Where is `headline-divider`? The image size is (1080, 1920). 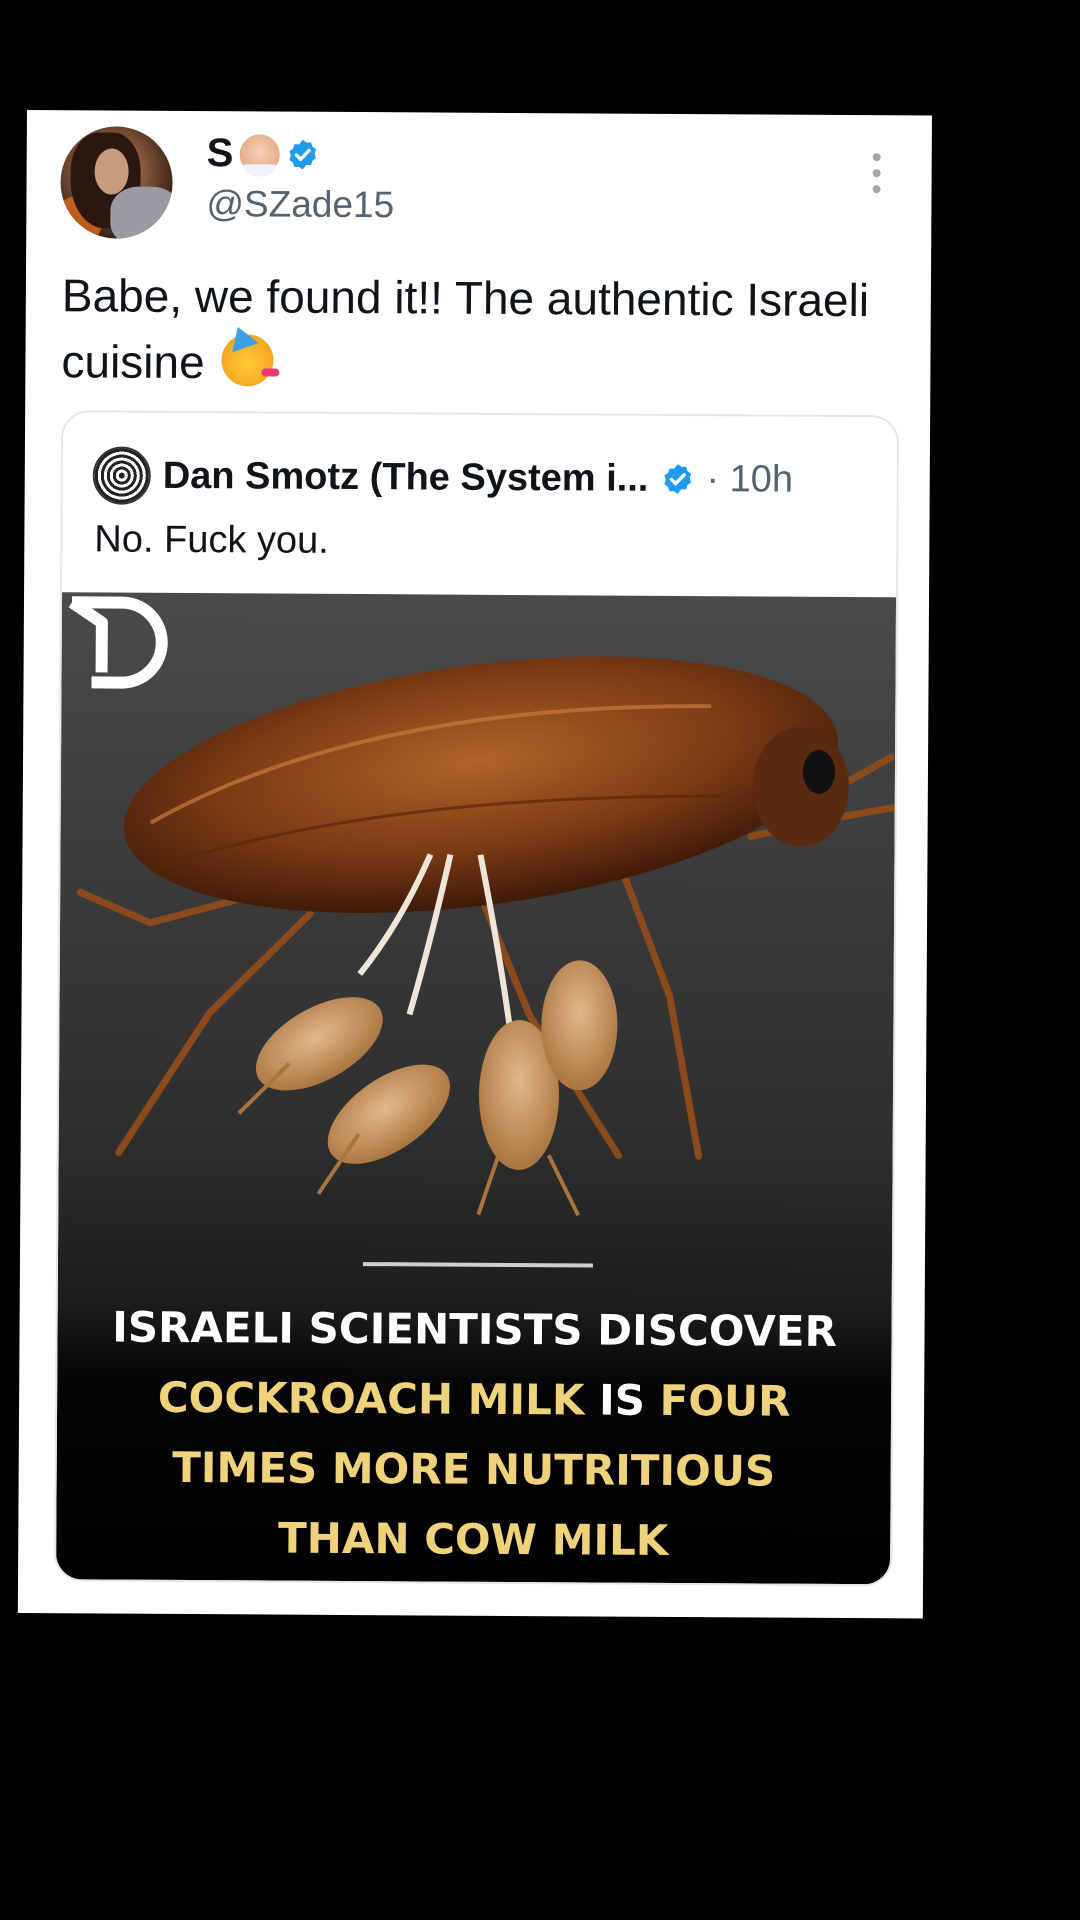
headline-divider is located at coordinates (477, 1265).